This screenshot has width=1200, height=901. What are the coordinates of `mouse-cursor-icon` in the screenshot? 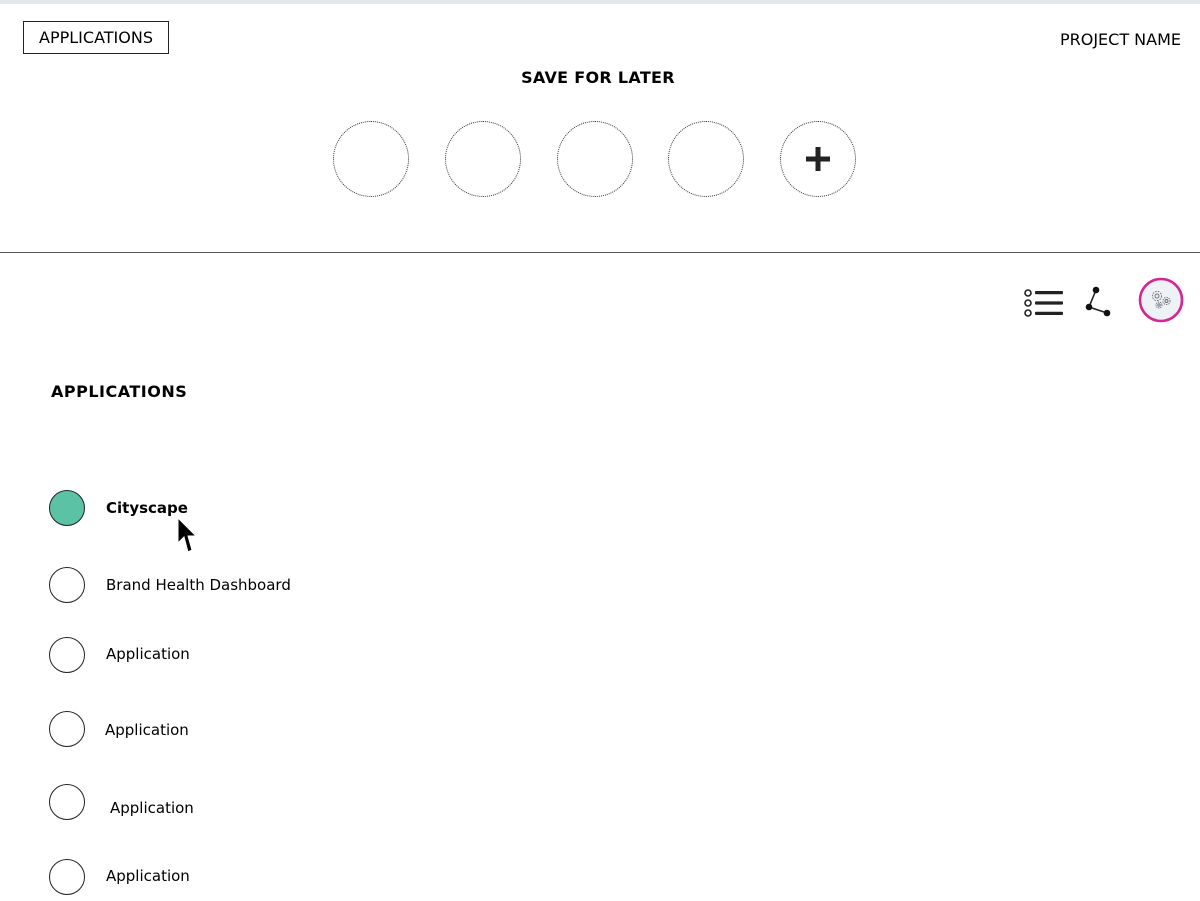 It's located at (187, 535).